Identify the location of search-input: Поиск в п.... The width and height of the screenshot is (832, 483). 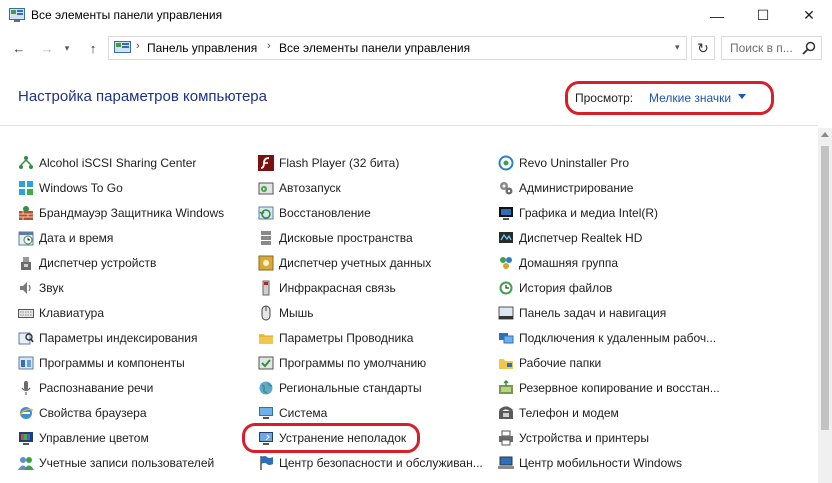
(771, 48).